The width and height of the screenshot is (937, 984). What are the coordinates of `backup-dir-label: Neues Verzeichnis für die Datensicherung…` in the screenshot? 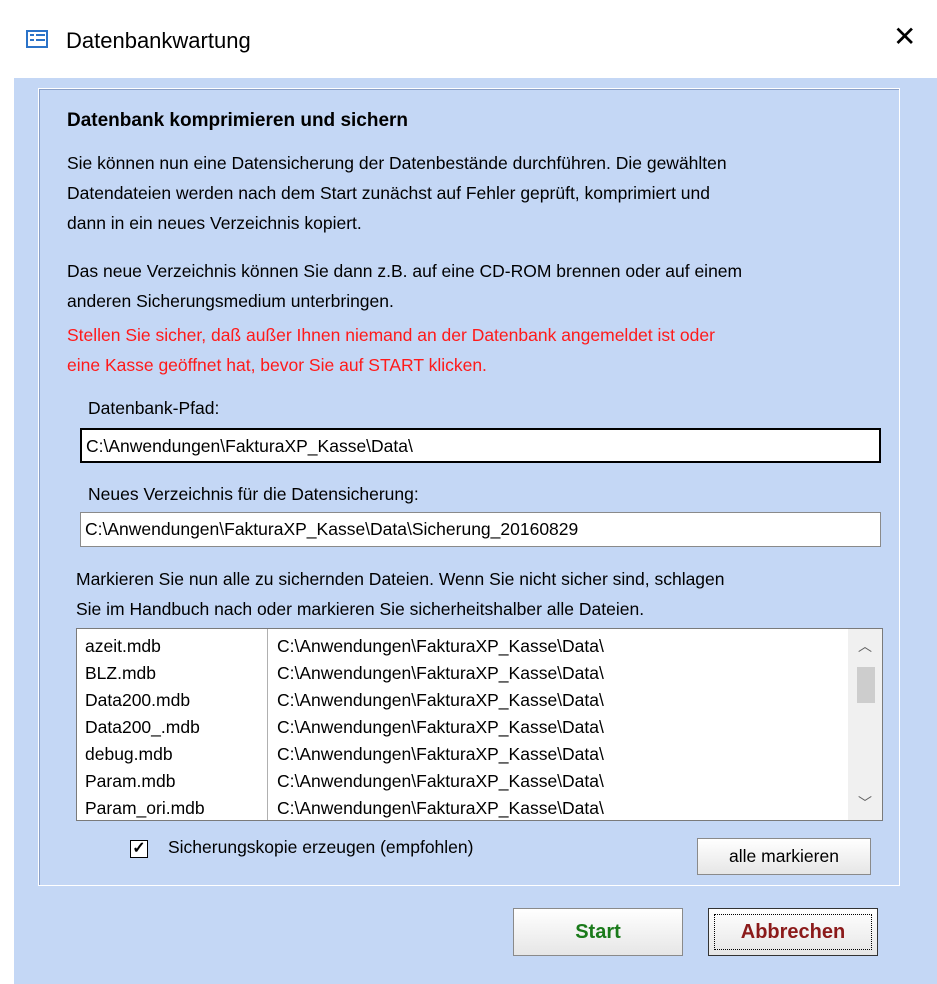 It's located at (253, 494).